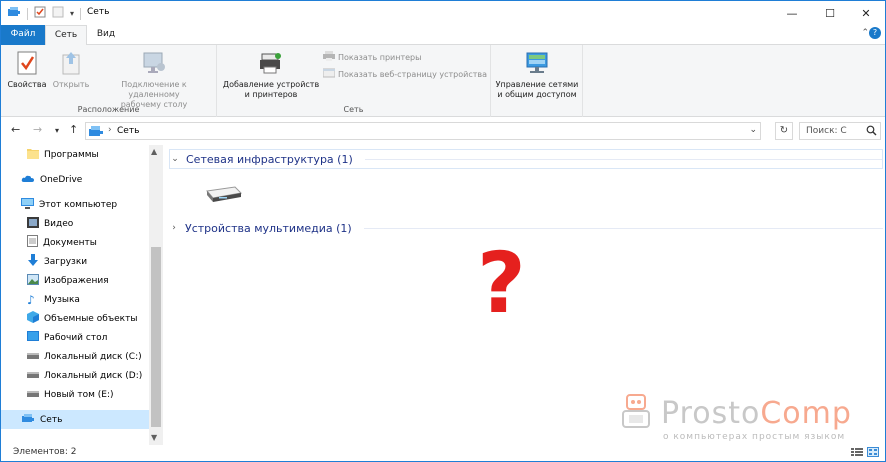  Describe the element at coordinates (857, 453) in the screenshot. I see `details-view-icon` at that location.